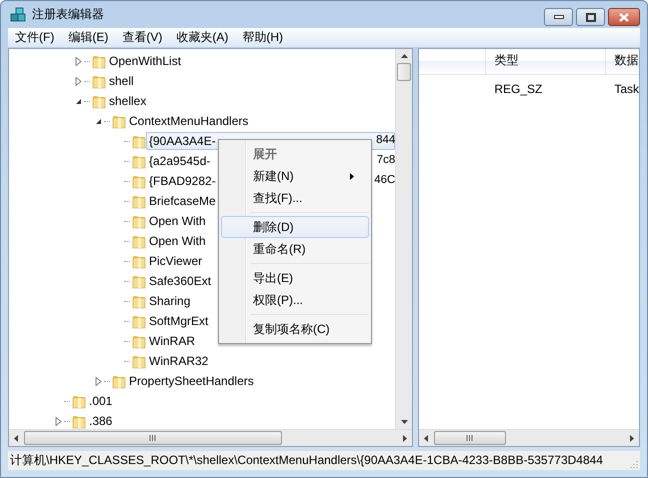  I want to click on minimize-icon, so click(559, 17).